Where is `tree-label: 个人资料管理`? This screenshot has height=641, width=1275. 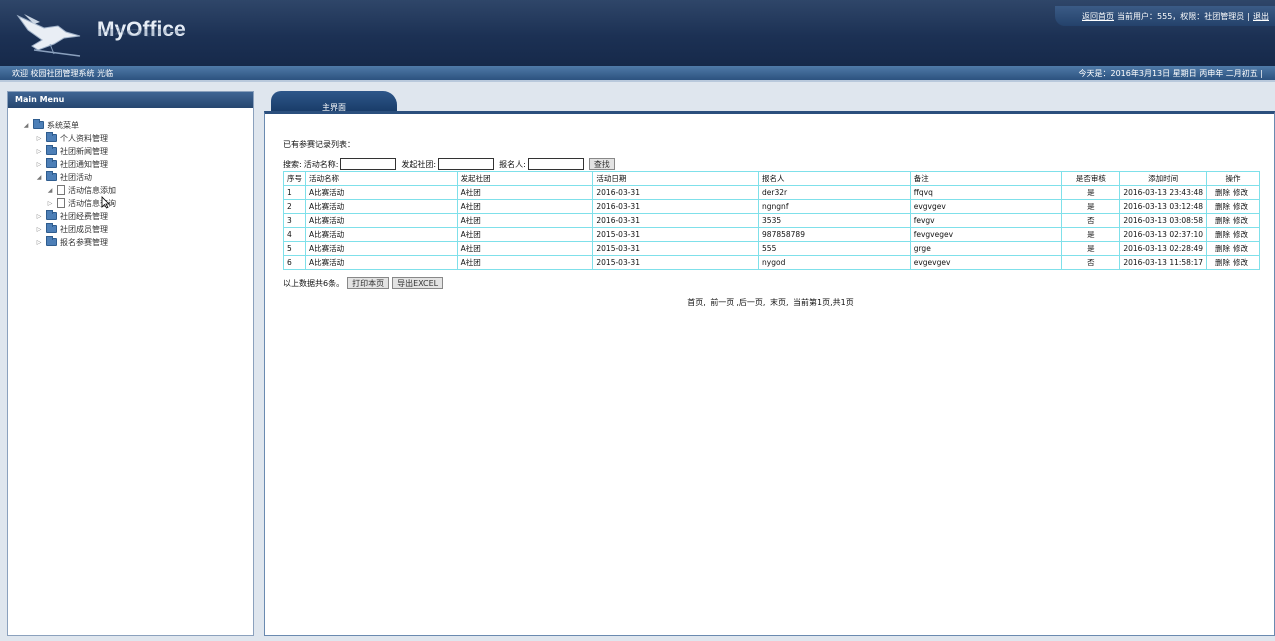 tree-label: 个人资料管理 is located at coordinates (84, 138).